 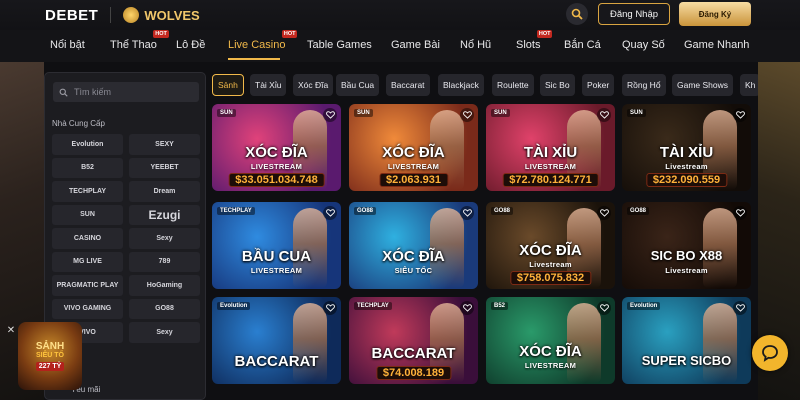 I want to click on provider-logo: Dream, so click(x=164, y=191).